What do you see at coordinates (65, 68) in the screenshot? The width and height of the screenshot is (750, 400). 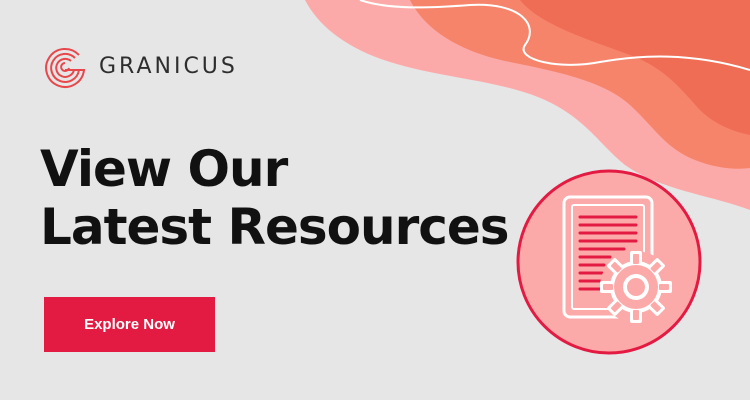 I see `granicus-g-logo-icon` at bounding box center [65, 68].